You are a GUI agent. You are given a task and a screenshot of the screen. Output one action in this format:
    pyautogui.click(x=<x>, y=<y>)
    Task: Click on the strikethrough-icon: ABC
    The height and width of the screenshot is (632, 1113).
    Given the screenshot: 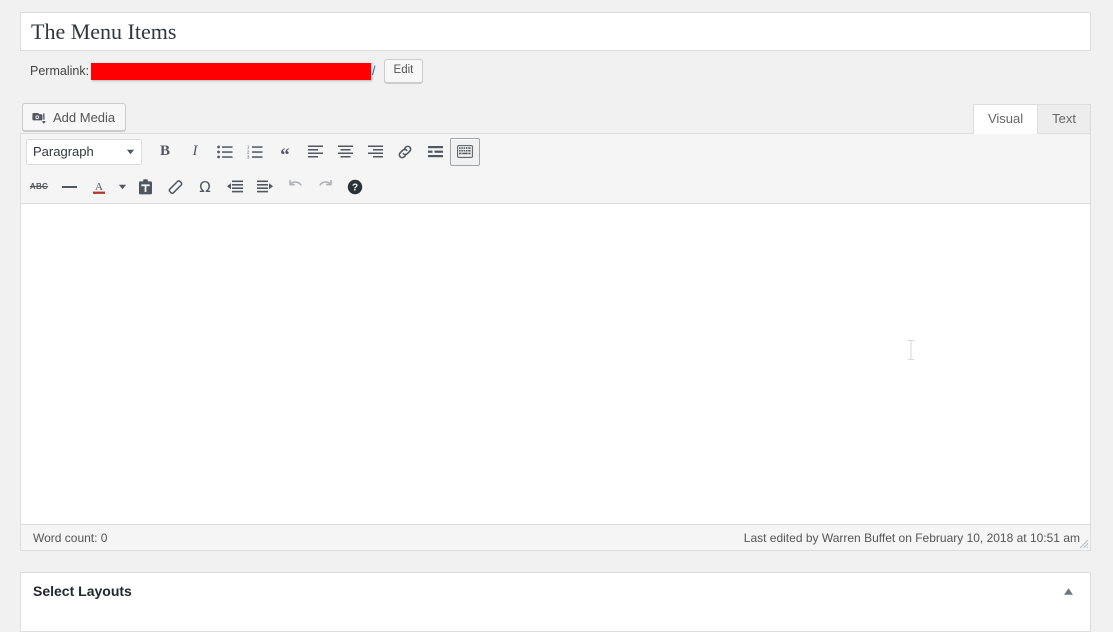 What is the action you would take?
    pyautogui.click(x=39, y=186)
    